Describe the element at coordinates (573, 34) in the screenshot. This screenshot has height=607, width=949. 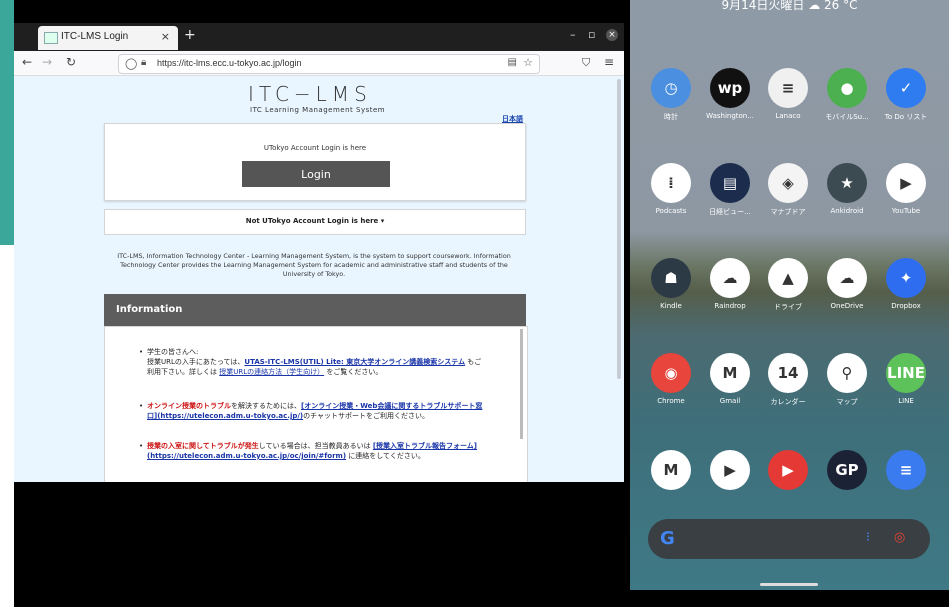
I see `minimize-button: –` at that location.